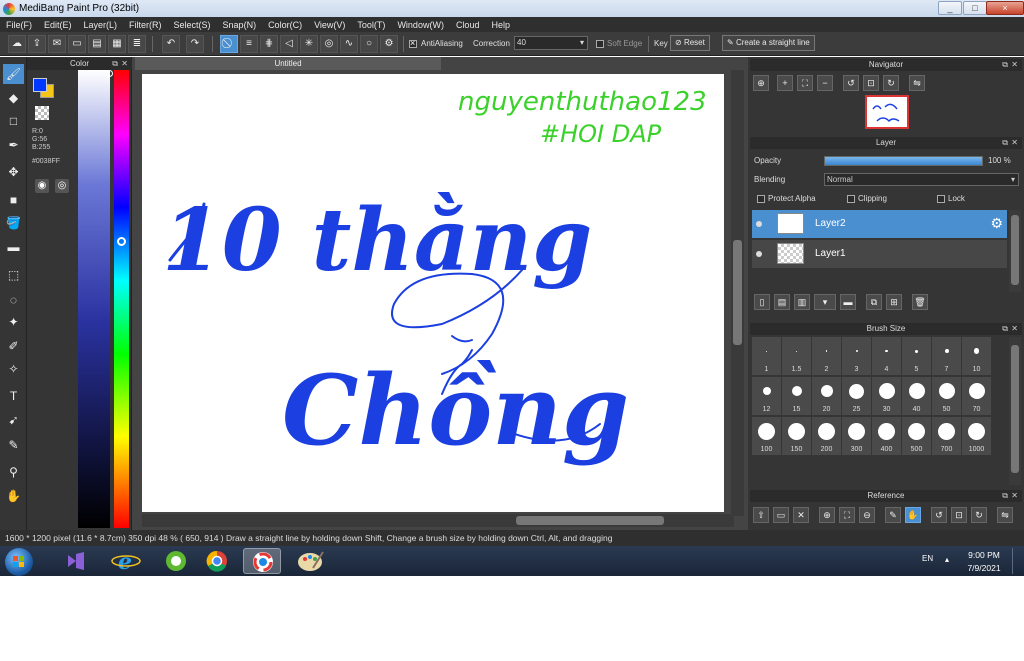 Image resolution: width=1024 pixels, height=661 pixels. What do you see at coordinates (97, 44) in the screenshot?
I see `page-icon: ▤` at bounding box center [97, 44].